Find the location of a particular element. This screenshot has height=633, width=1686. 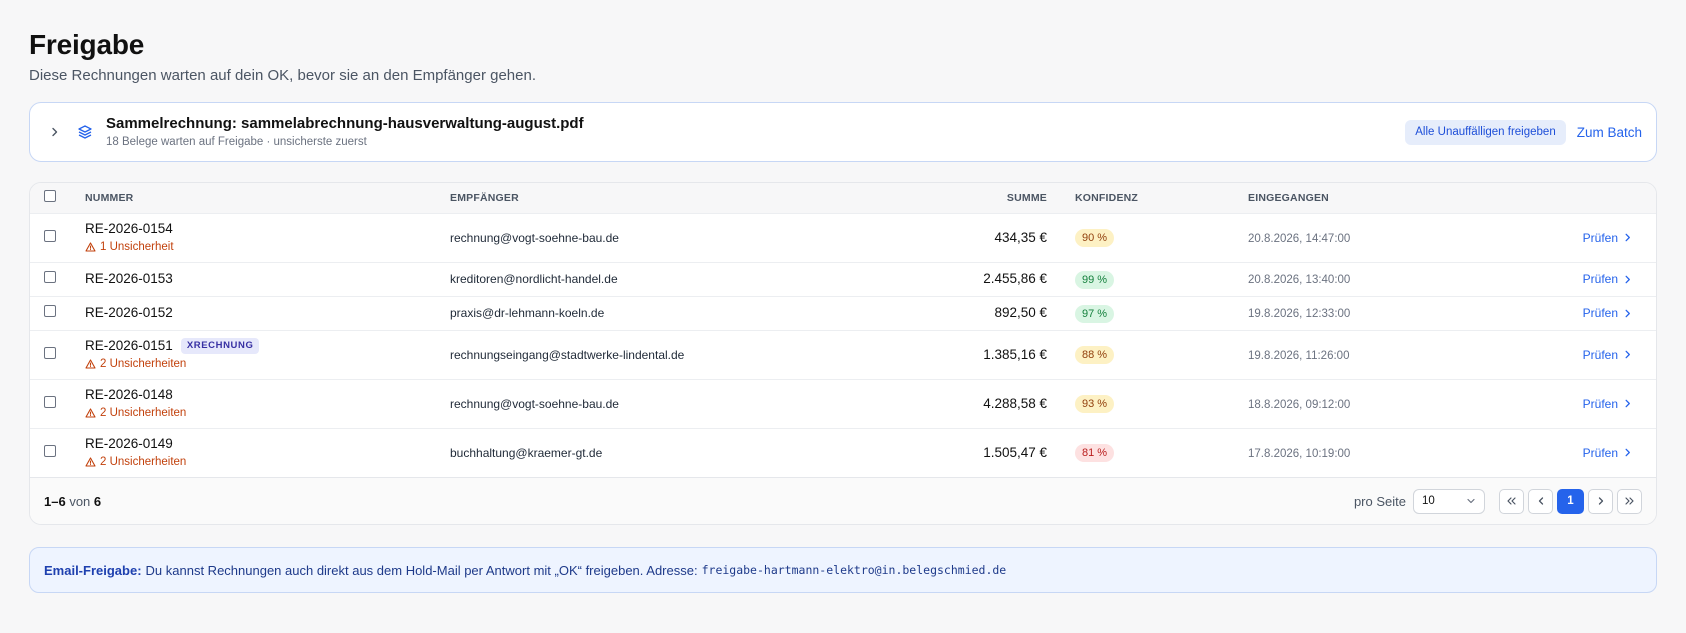

received-timestamp: 20.8.2026, 14:47:00 is located at coordinates (1299, 238).